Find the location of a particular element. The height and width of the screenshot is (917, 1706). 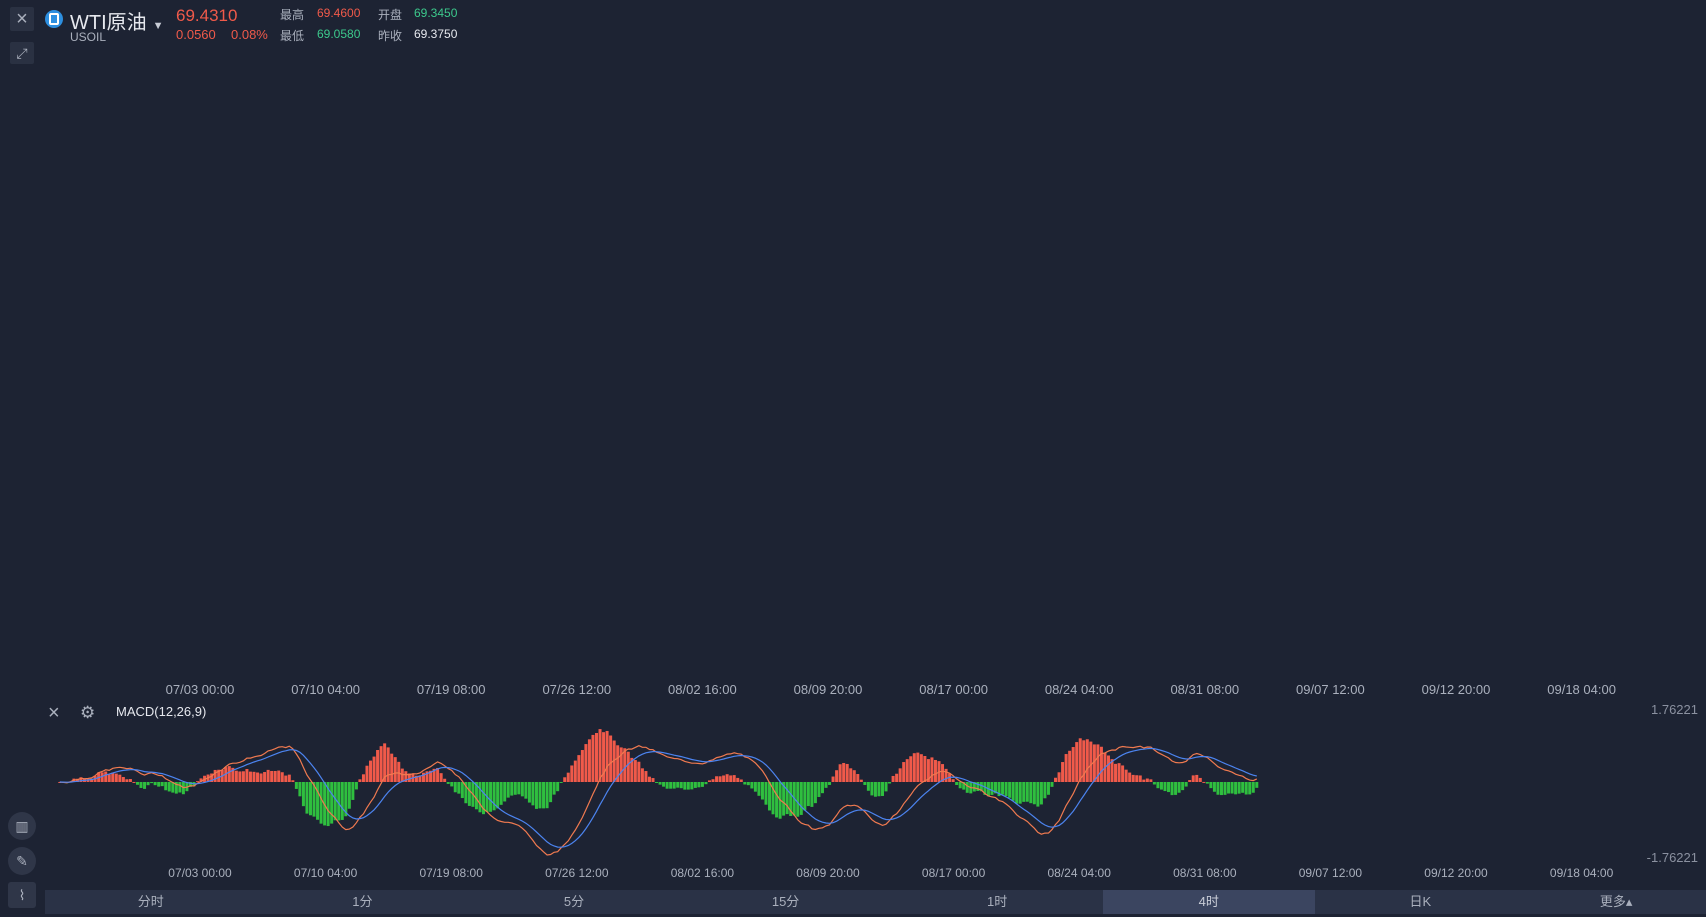

macd-x-tick-label: 07/03 00:00 is located at coordinates (200, 873).